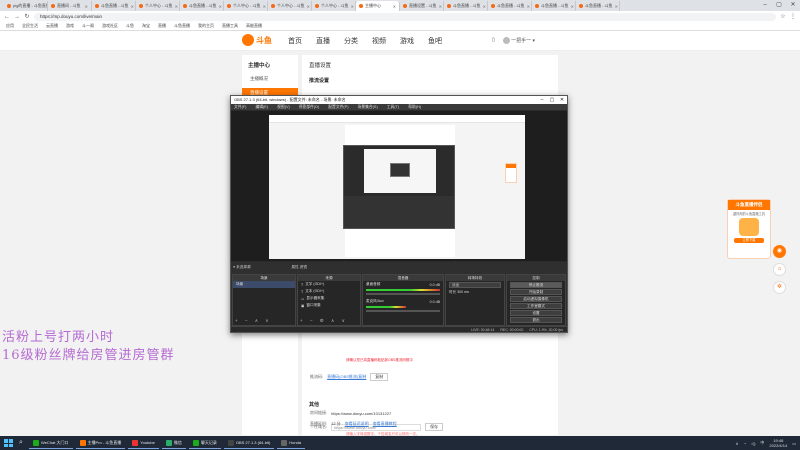  Describe the element at coordinates (434, 427) in the screenshot. I see `save-domain-button: 保存` at that location.